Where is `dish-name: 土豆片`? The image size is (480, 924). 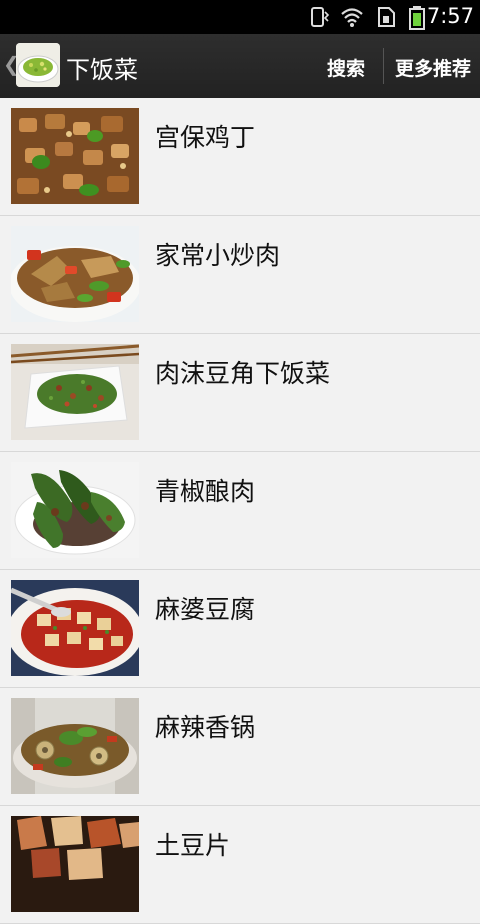 dish-name: 土豆片 is located at coordinates (193, 845).